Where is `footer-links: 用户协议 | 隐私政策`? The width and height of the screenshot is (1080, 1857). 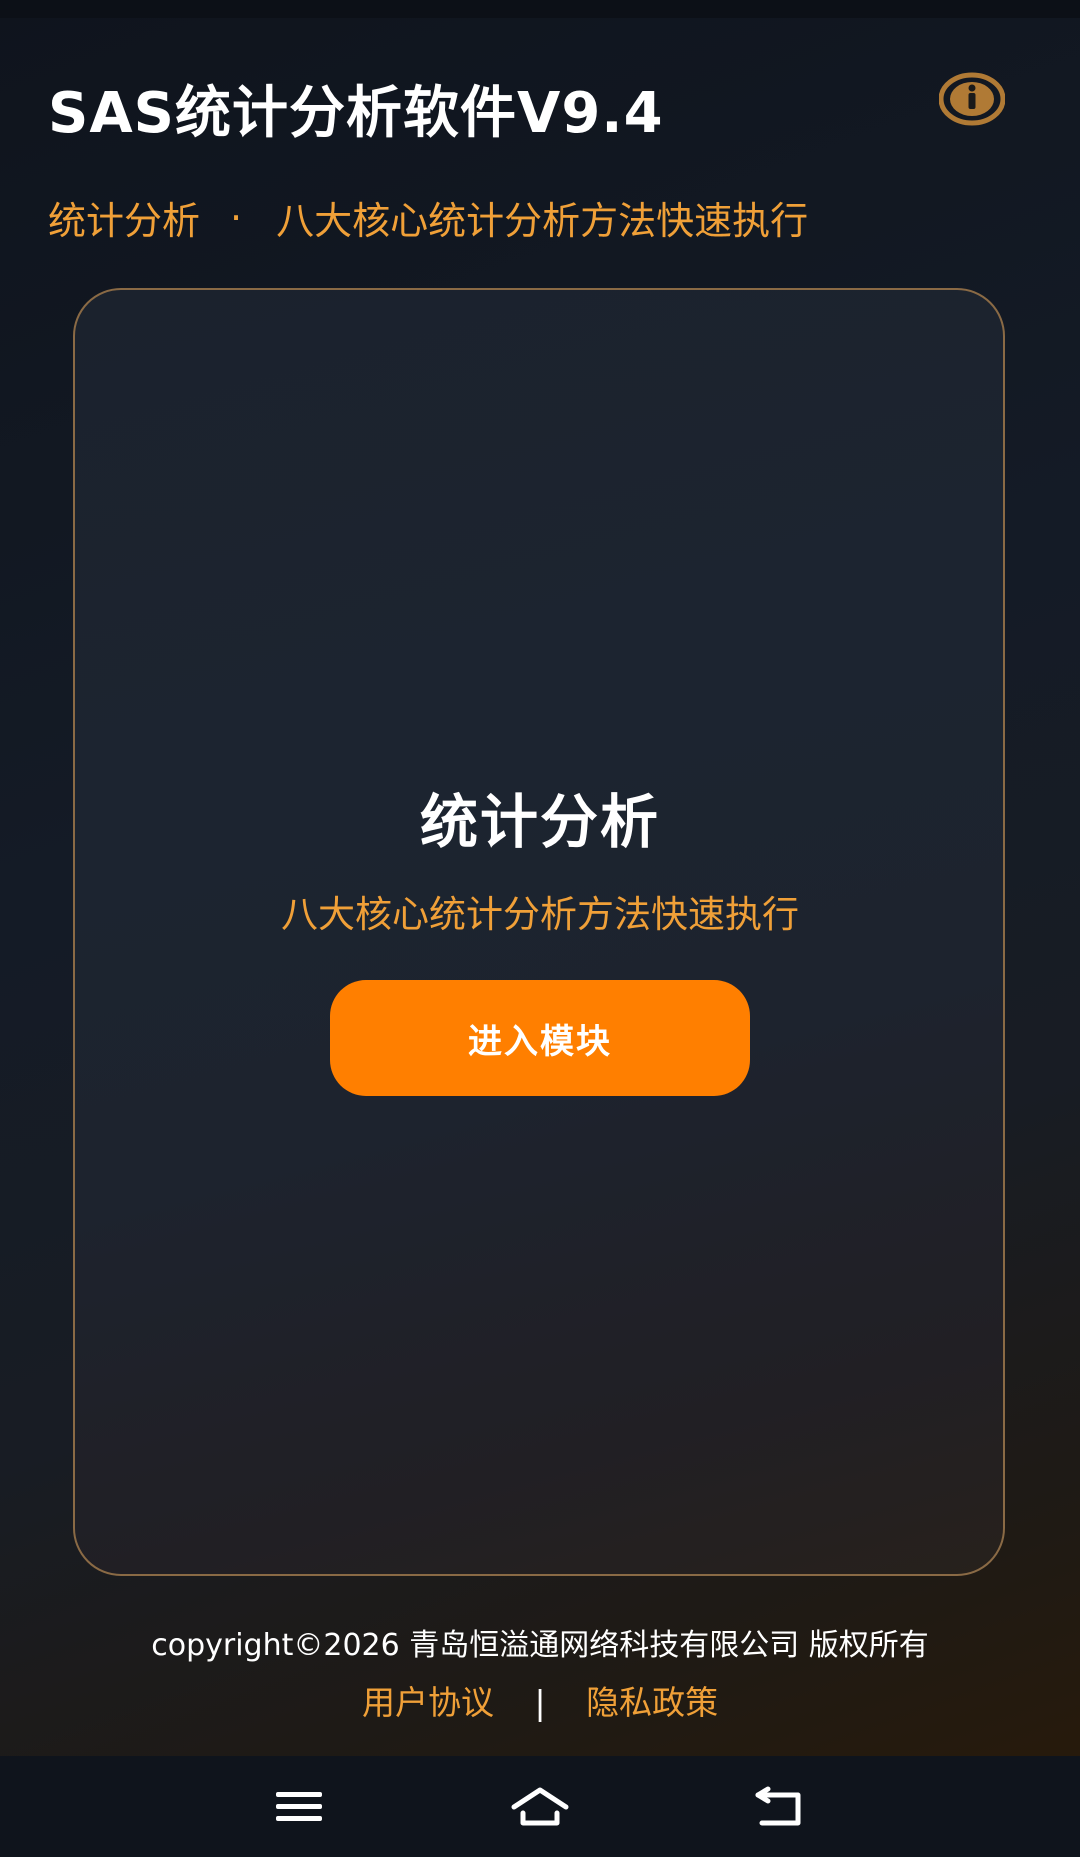
footer-links: 用户协议 | 隐私政策 is located at coordinates (540, 1700).